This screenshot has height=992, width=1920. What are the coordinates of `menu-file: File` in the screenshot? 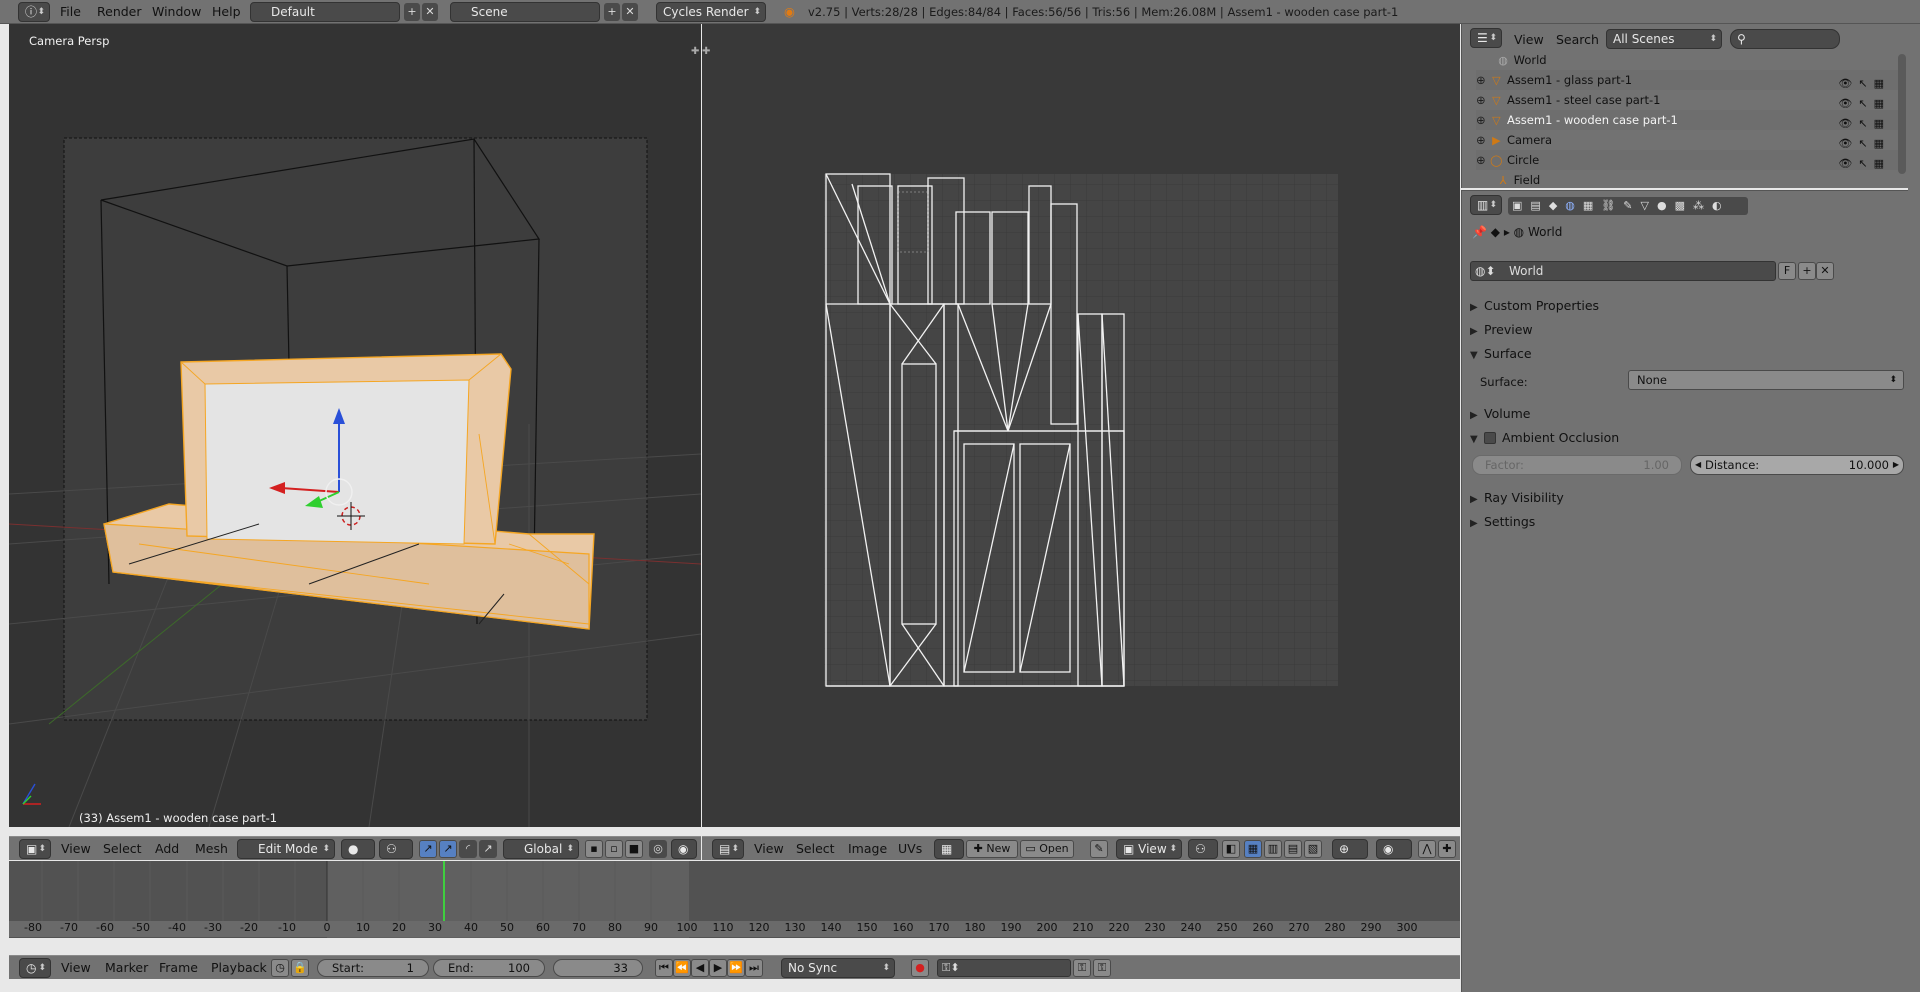 It's located at (70, 12).